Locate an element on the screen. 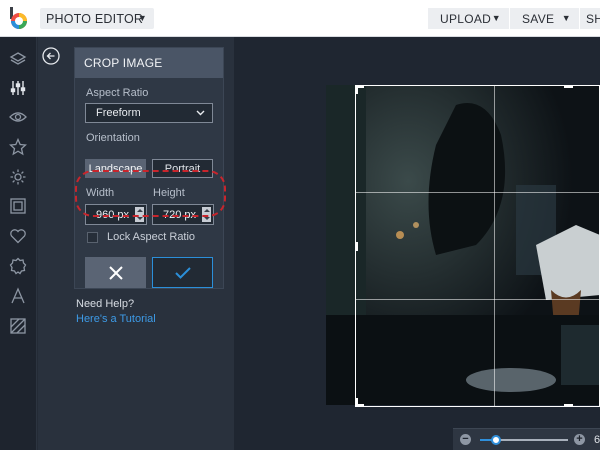  heart-icon is located at coordinates (18, 236).